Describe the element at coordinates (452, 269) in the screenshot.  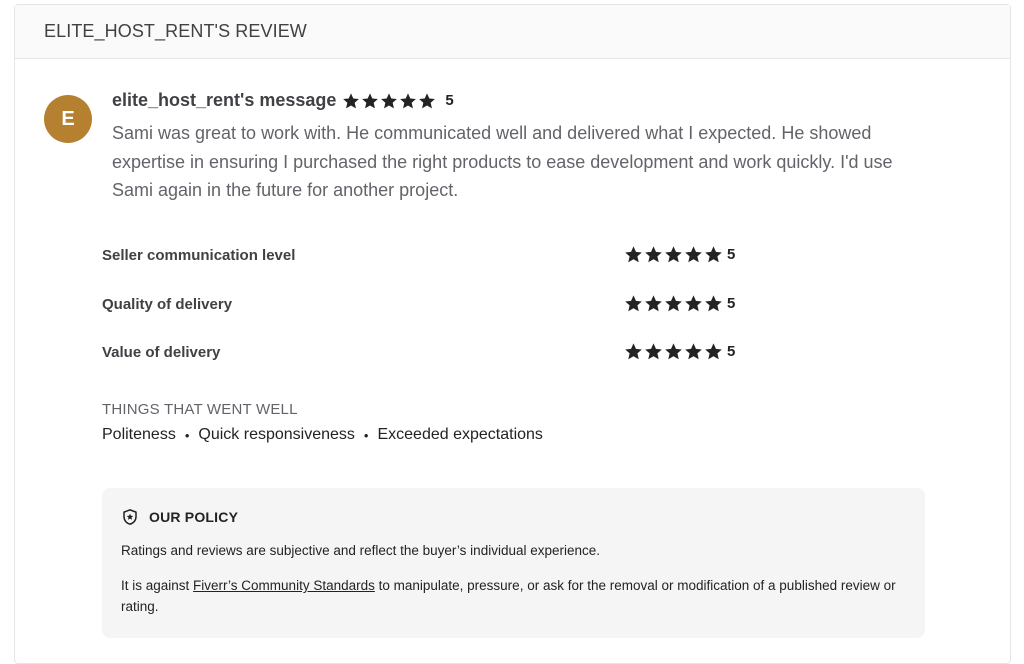
I see `rating-row: Seller communication level 5` at that location.